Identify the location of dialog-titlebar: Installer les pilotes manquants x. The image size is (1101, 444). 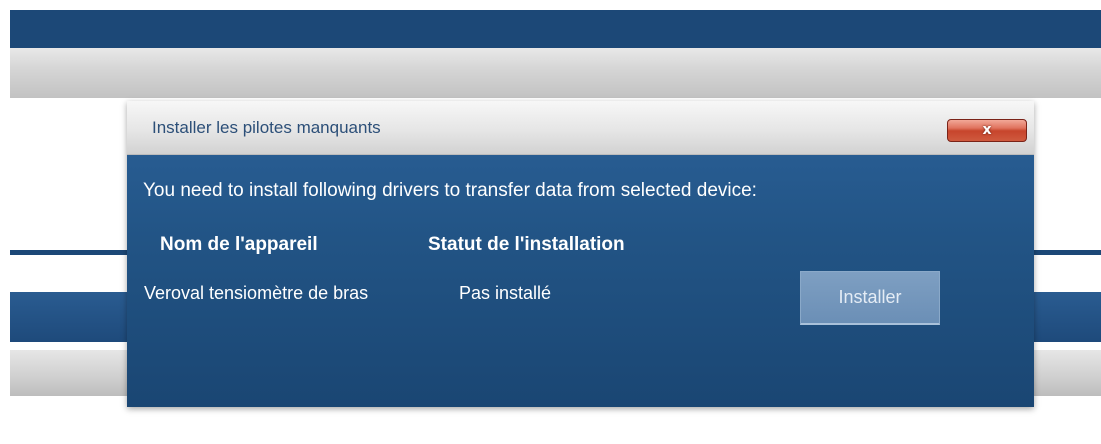
(580, 128).